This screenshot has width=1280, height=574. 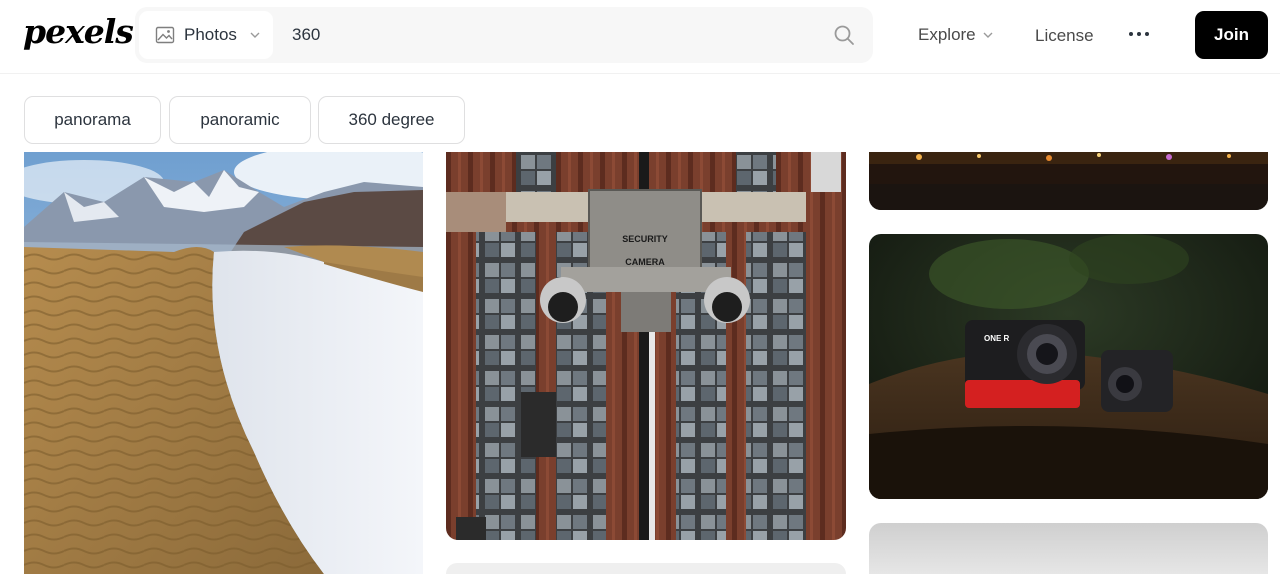 What do you see at coordinates (165, 35) in the screenshot?
I see `image-icon` at bounding box center [165, 35].